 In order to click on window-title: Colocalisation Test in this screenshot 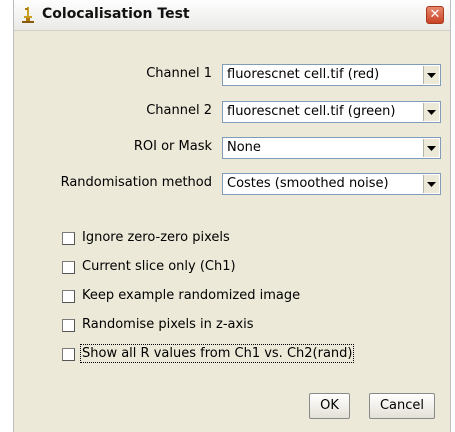, I will do `click(116, 14)`.